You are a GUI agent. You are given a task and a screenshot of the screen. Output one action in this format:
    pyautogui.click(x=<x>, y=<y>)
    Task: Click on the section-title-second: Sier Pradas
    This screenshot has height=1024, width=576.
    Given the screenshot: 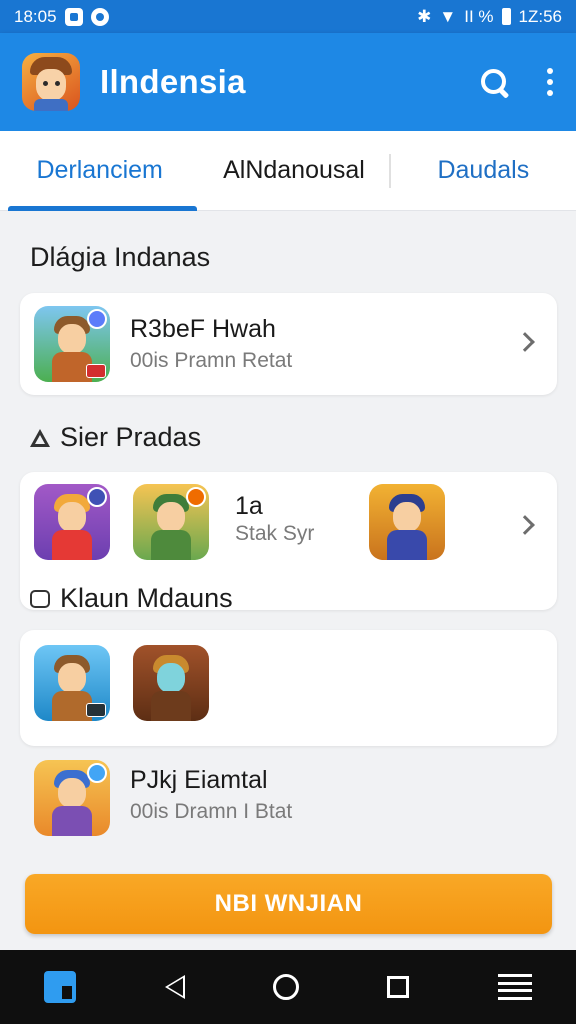 What is the action you would take?
    pyautogui.click(x=115, y=437)
    